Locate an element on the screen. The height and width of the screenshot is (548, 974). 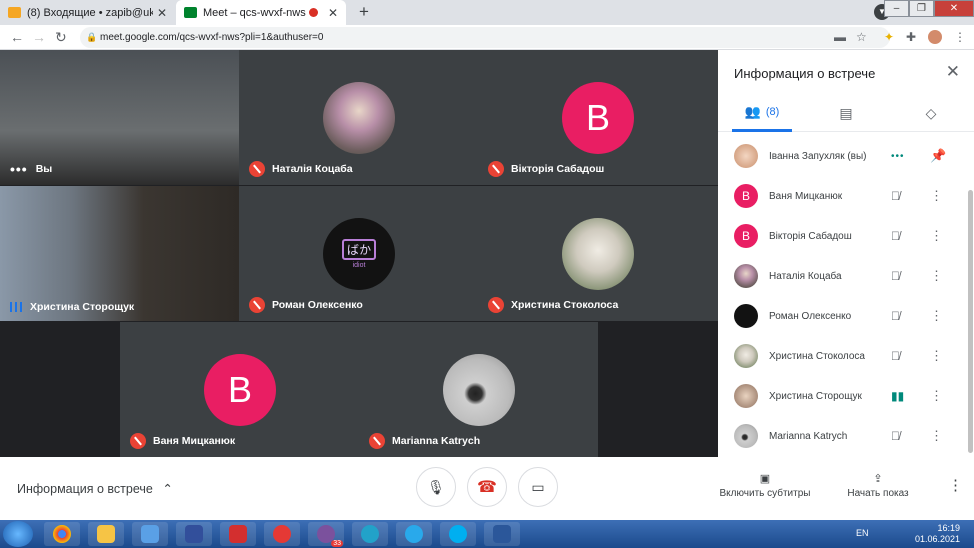
telegram-taskbar-button is located at coordinates (414, 534).